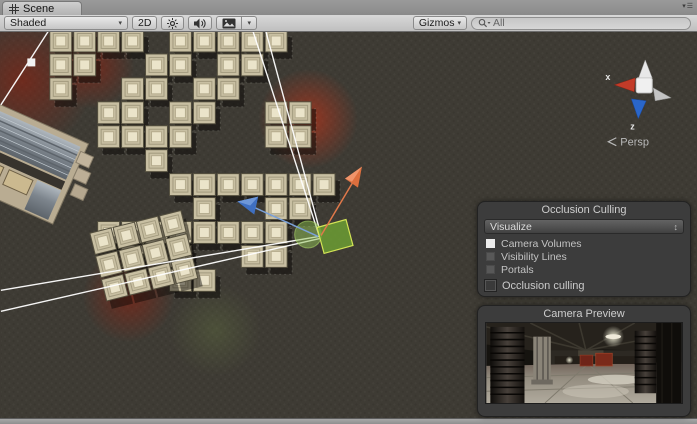 The height and width of the screenshot is (424, 697). I want to click on gizmos-dropdown: Gizmos ▾, so click(439, 23).